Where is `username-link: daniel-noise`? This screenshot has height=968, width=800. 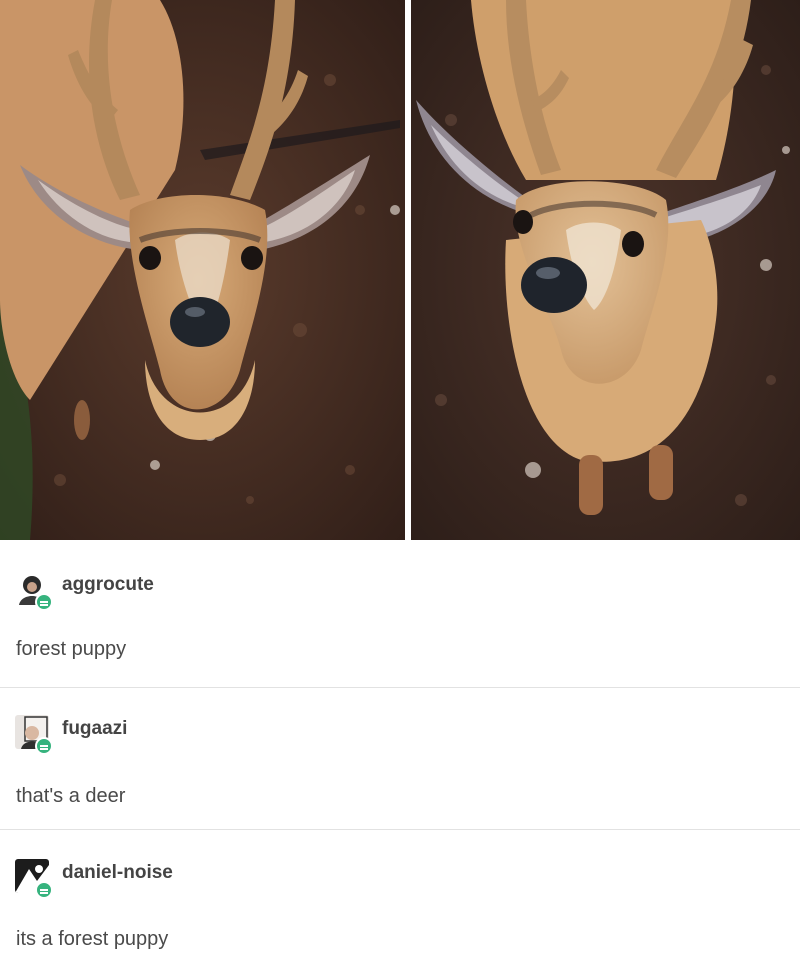
username-link: daniel-noise is located at coordinates (117, 873).